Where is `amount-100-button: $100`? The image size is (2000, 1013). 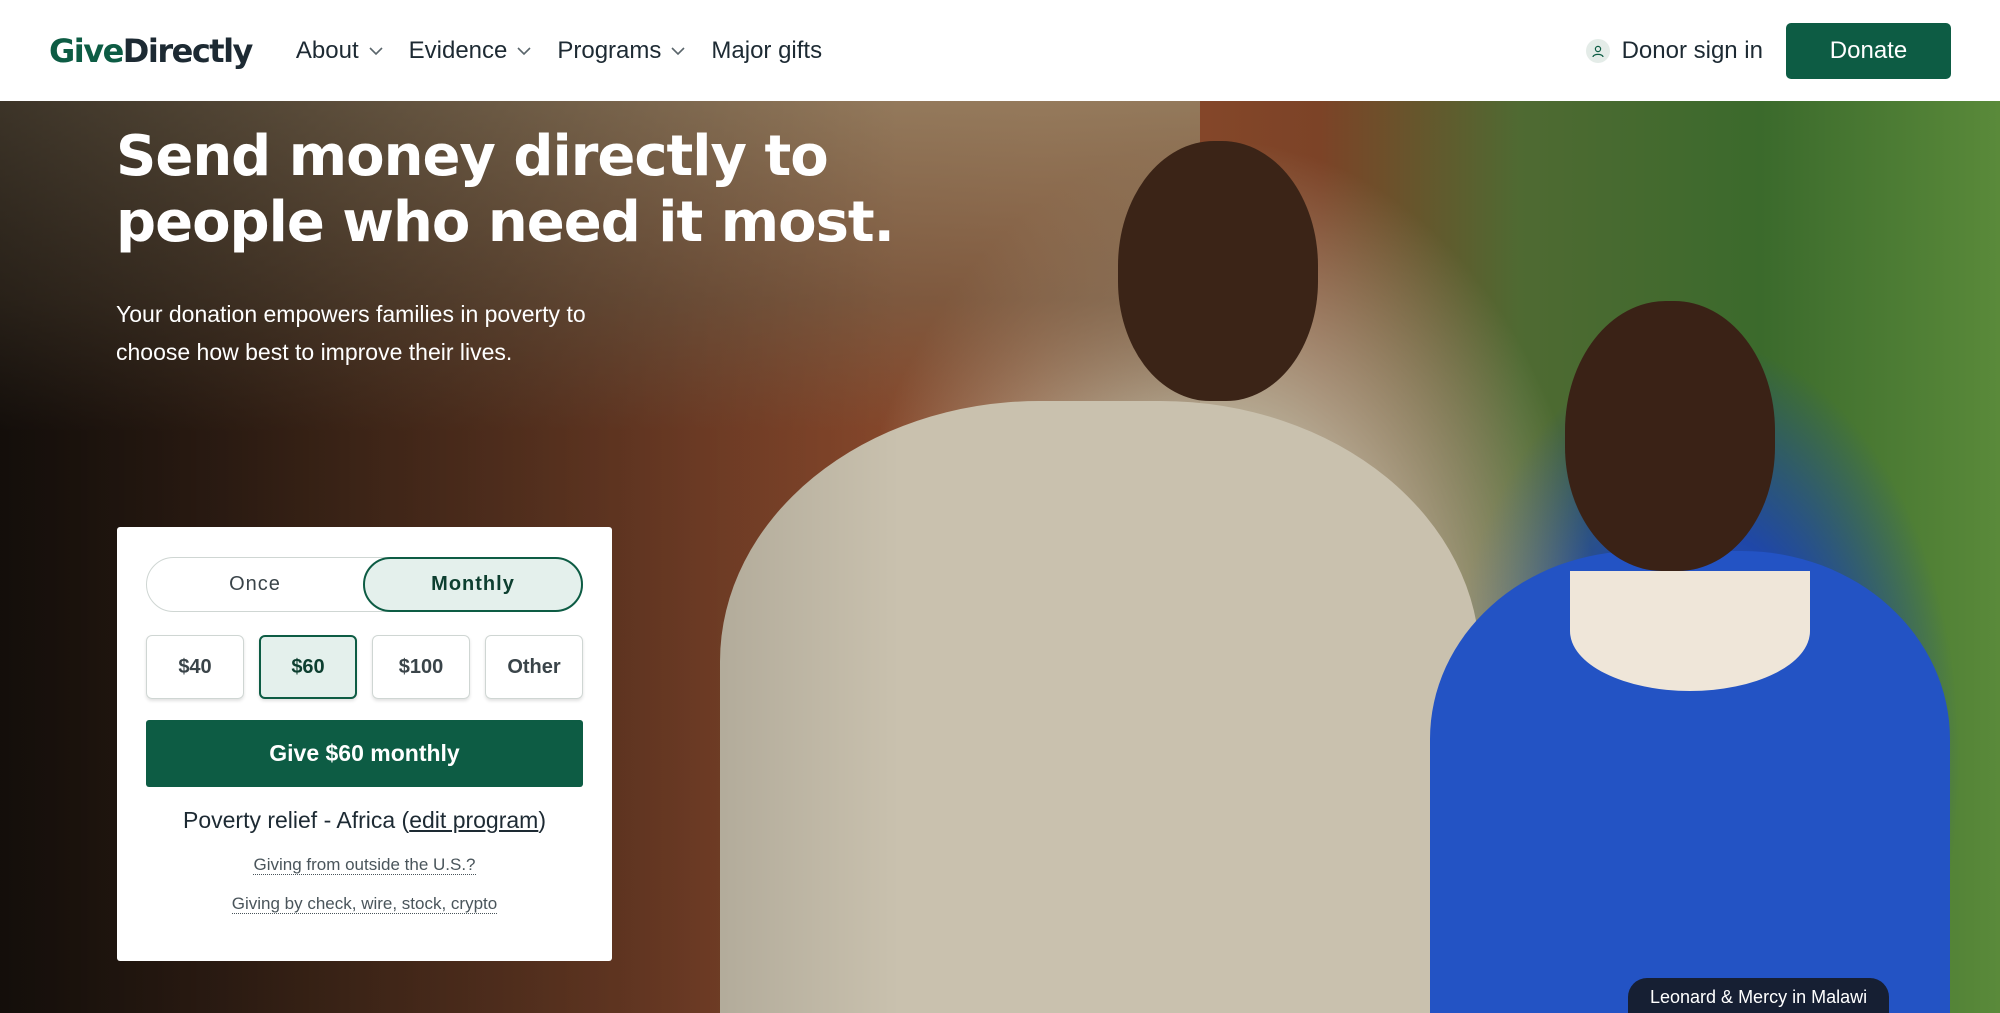 amount-100-button: $100 is located at coordinates (421, 667).